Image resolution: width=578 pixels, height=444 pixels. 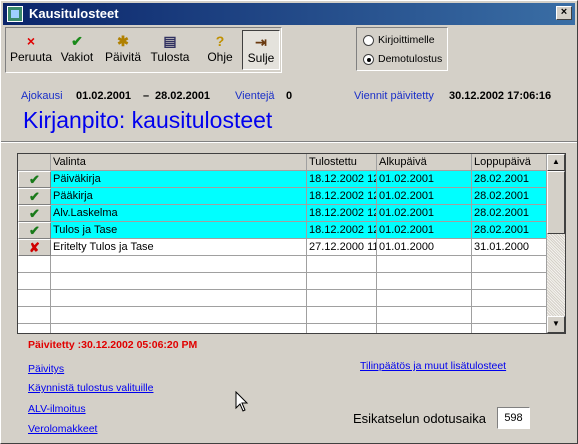 I want to click on cancel-button: × Peruuta, so click(x=31, y=50).